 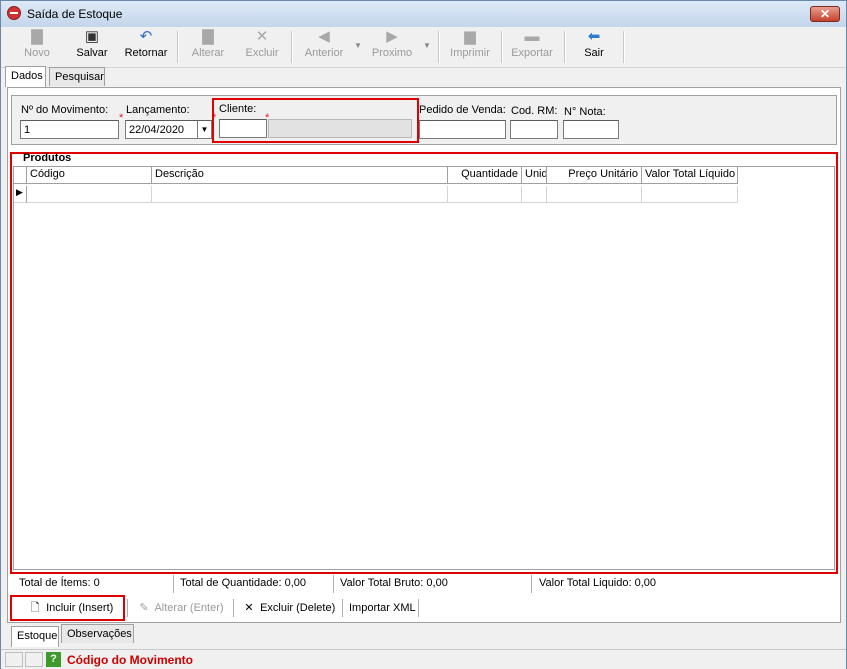 I want to click on pedido-label: Pedido de Venda:, so click(x=462, y=110).